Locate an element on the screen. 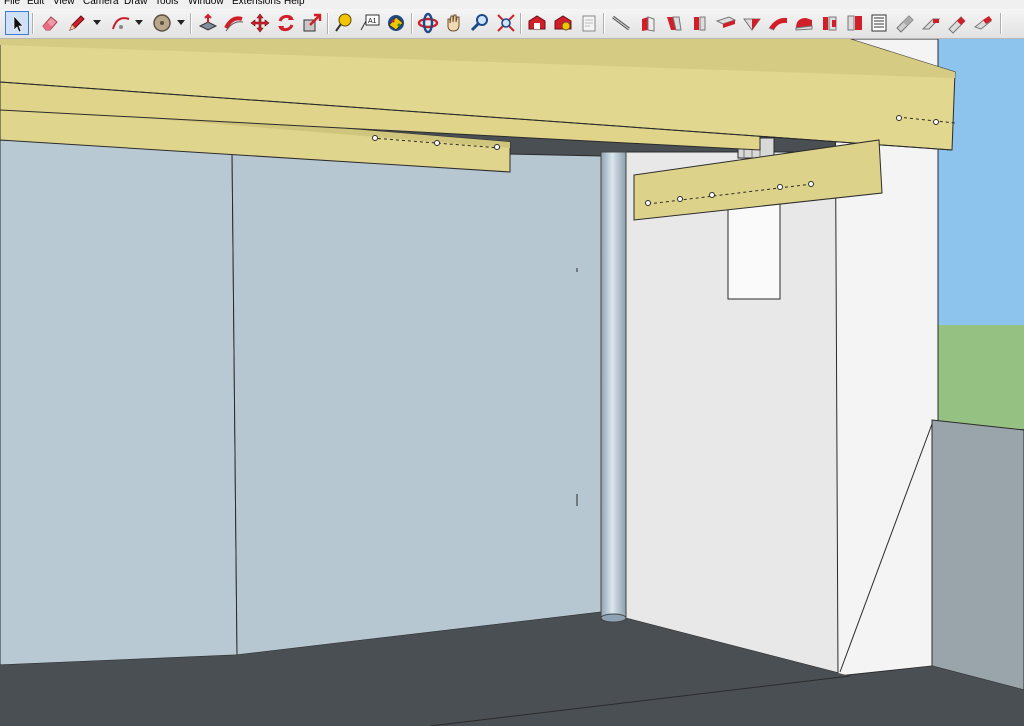 The height and width of the screenshot is (726, 1024). wood-list-button is located at coordinates (879, 23).